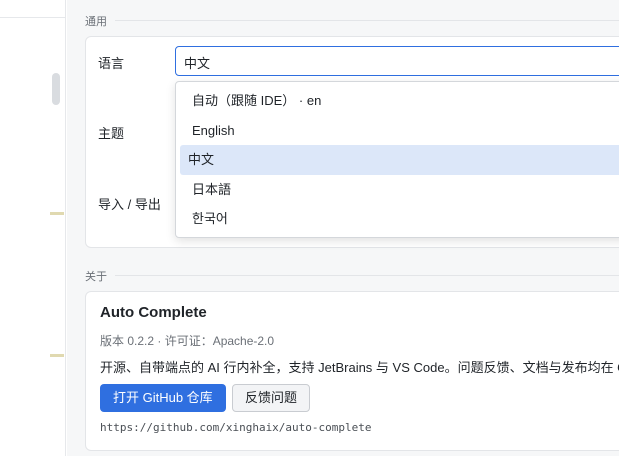 The height and width of the screenshot is (456, 619). Describe the element at coordinates (33, 17) in the screenshot. I see `sidebar-divider` at that location.